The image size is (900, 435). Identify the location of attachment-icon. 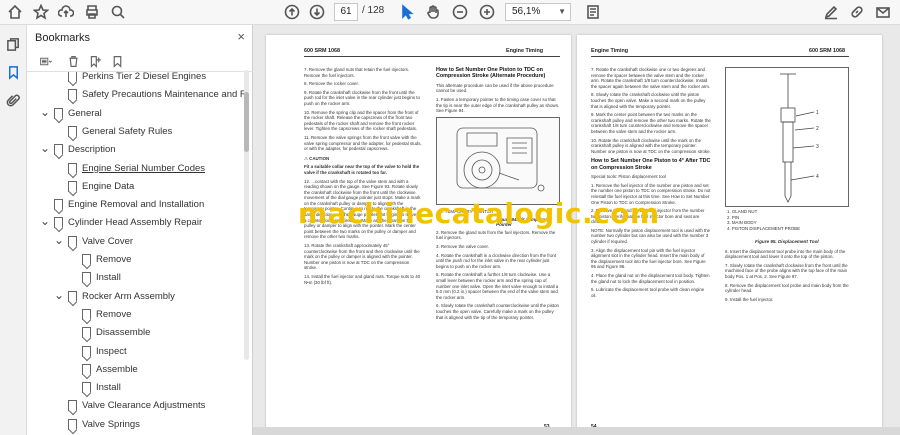
(13, 100).